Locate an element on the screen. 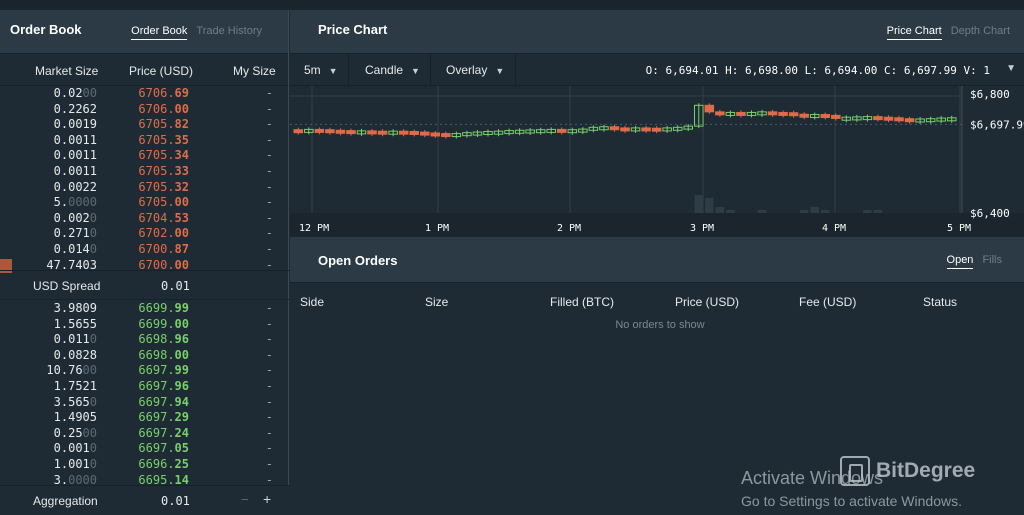 The width and height of the screenshot is (1024, 515). tab-price-chart: Price Chart is located at coordinates (914, 32).